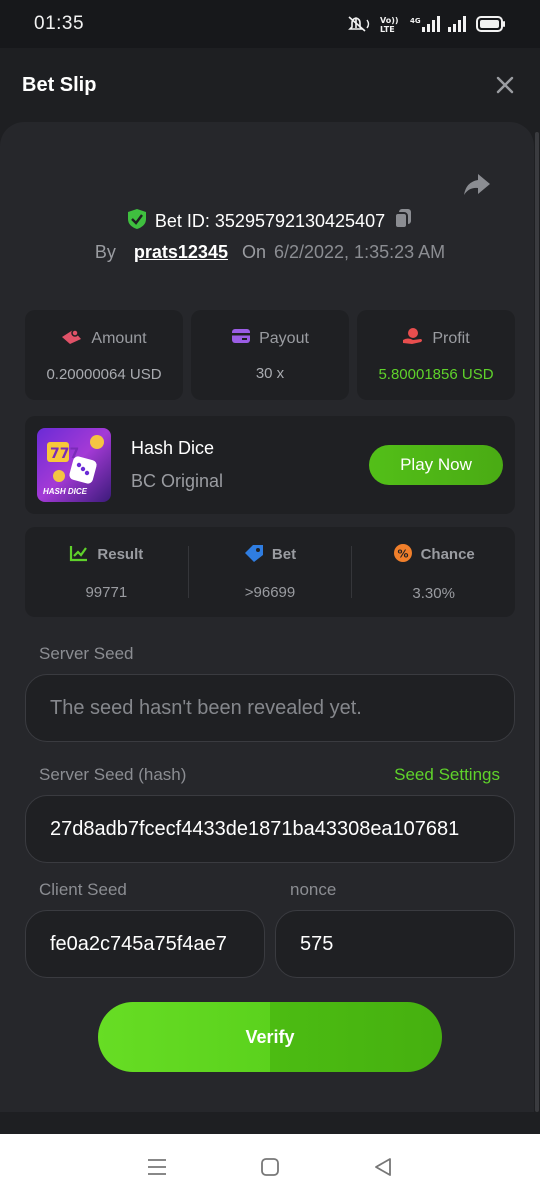 Image resolution: width=540 pixels, height=1200 pixels. I want to click on server-seed-hash-label: Server Seed (hash), so click(113, 774).